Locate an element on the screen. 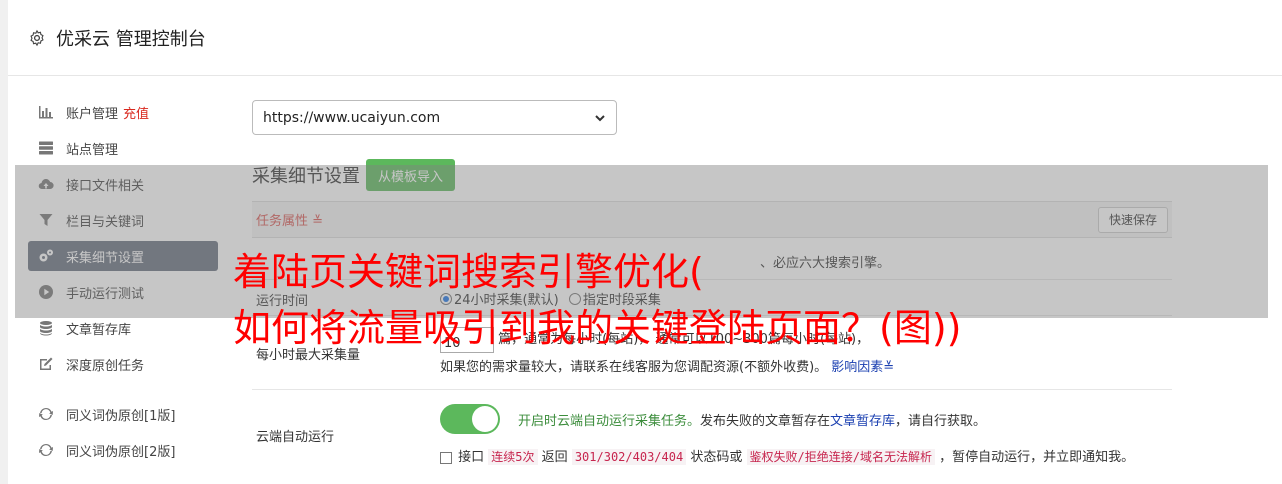 The image size is (1282, 484). edit-icon is located at coordinates (46, 363).